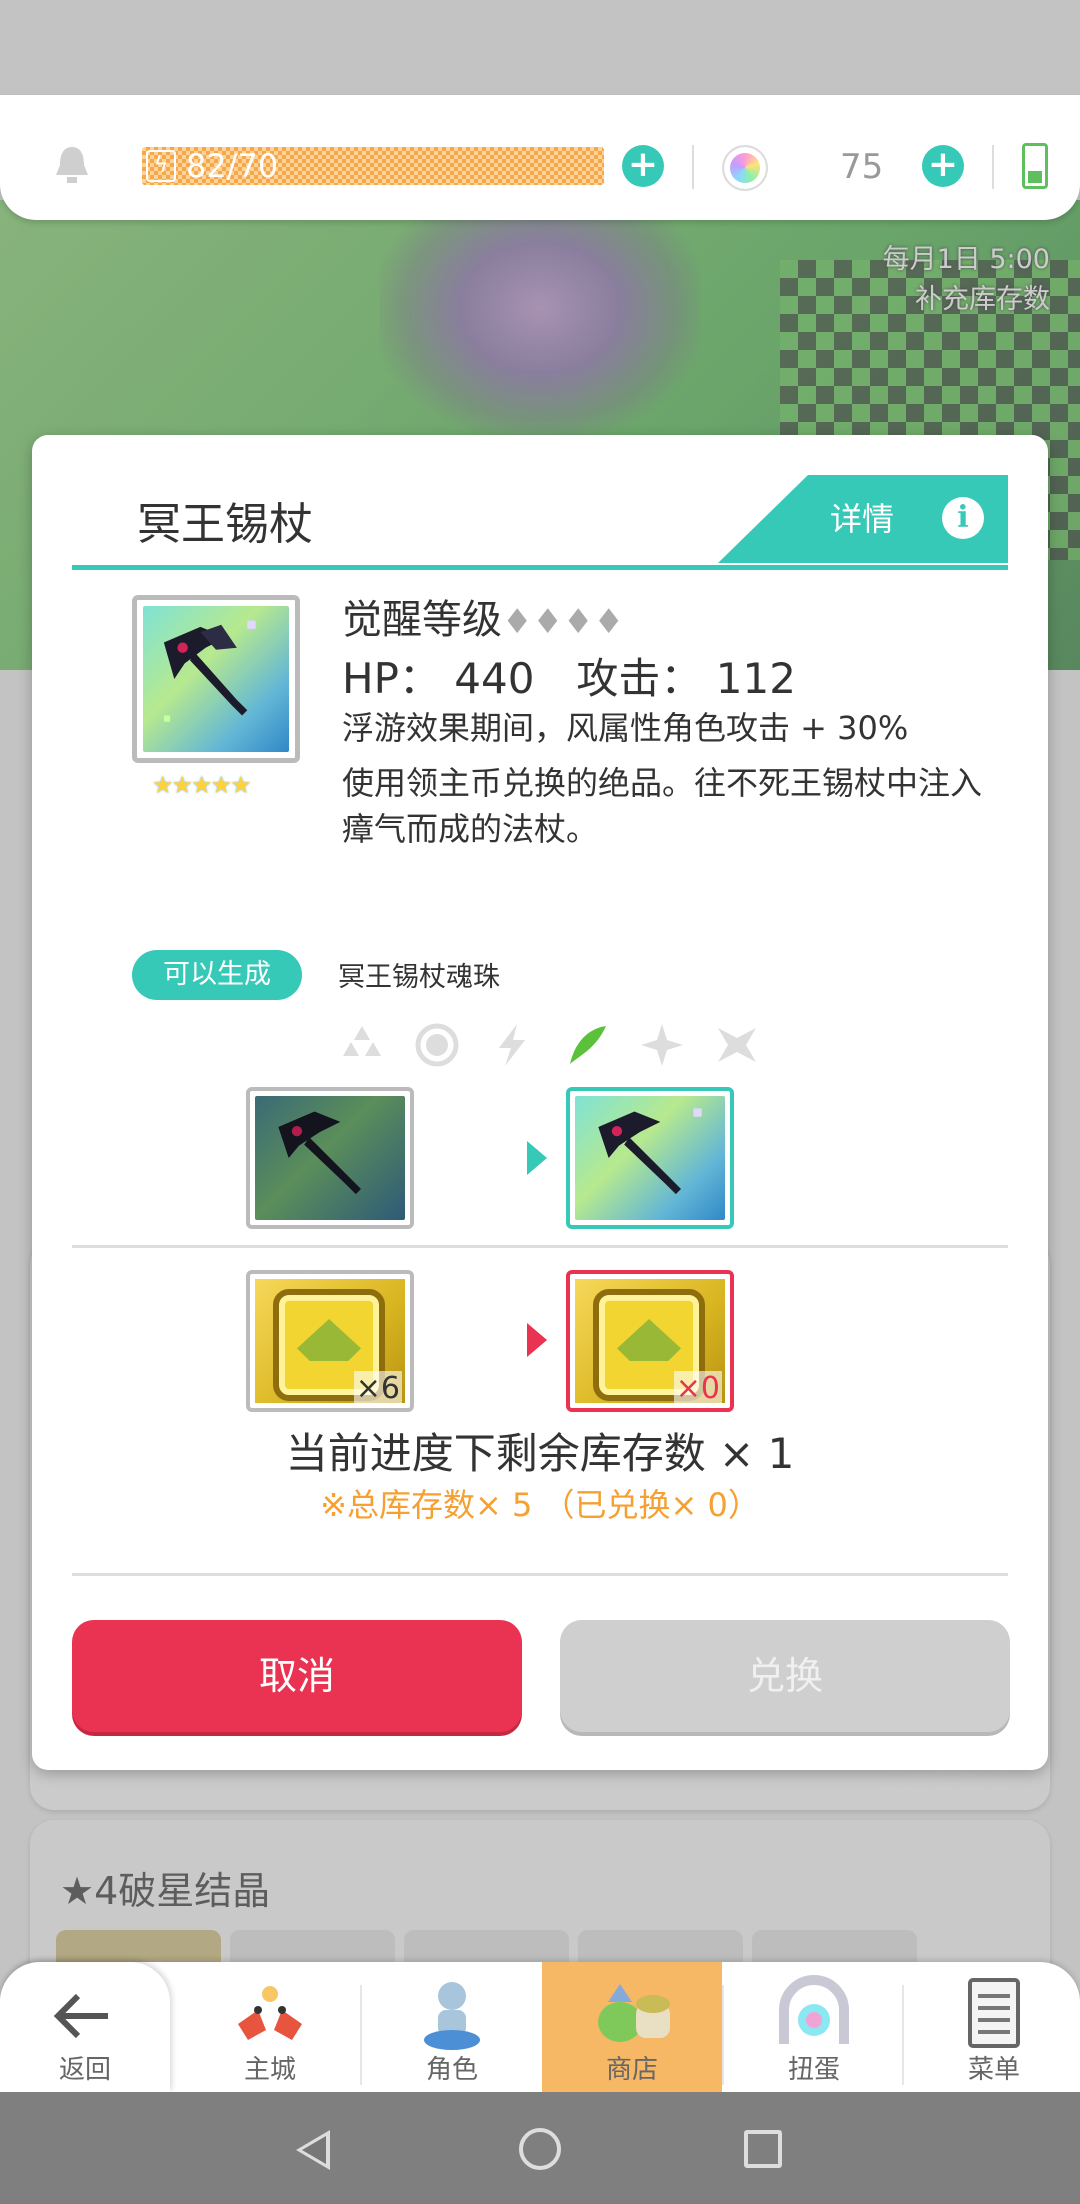 This screenshot has width=1080, height=2204. I want to click on lightning-icon: ϟ, so click(161, 166).